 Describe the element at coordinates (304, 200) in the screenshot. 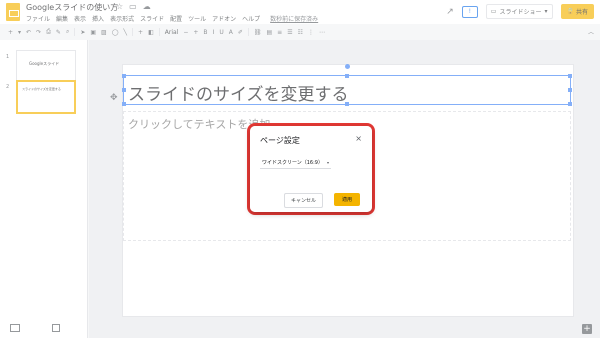

I see `cancel-button: キャンセル` at that location.